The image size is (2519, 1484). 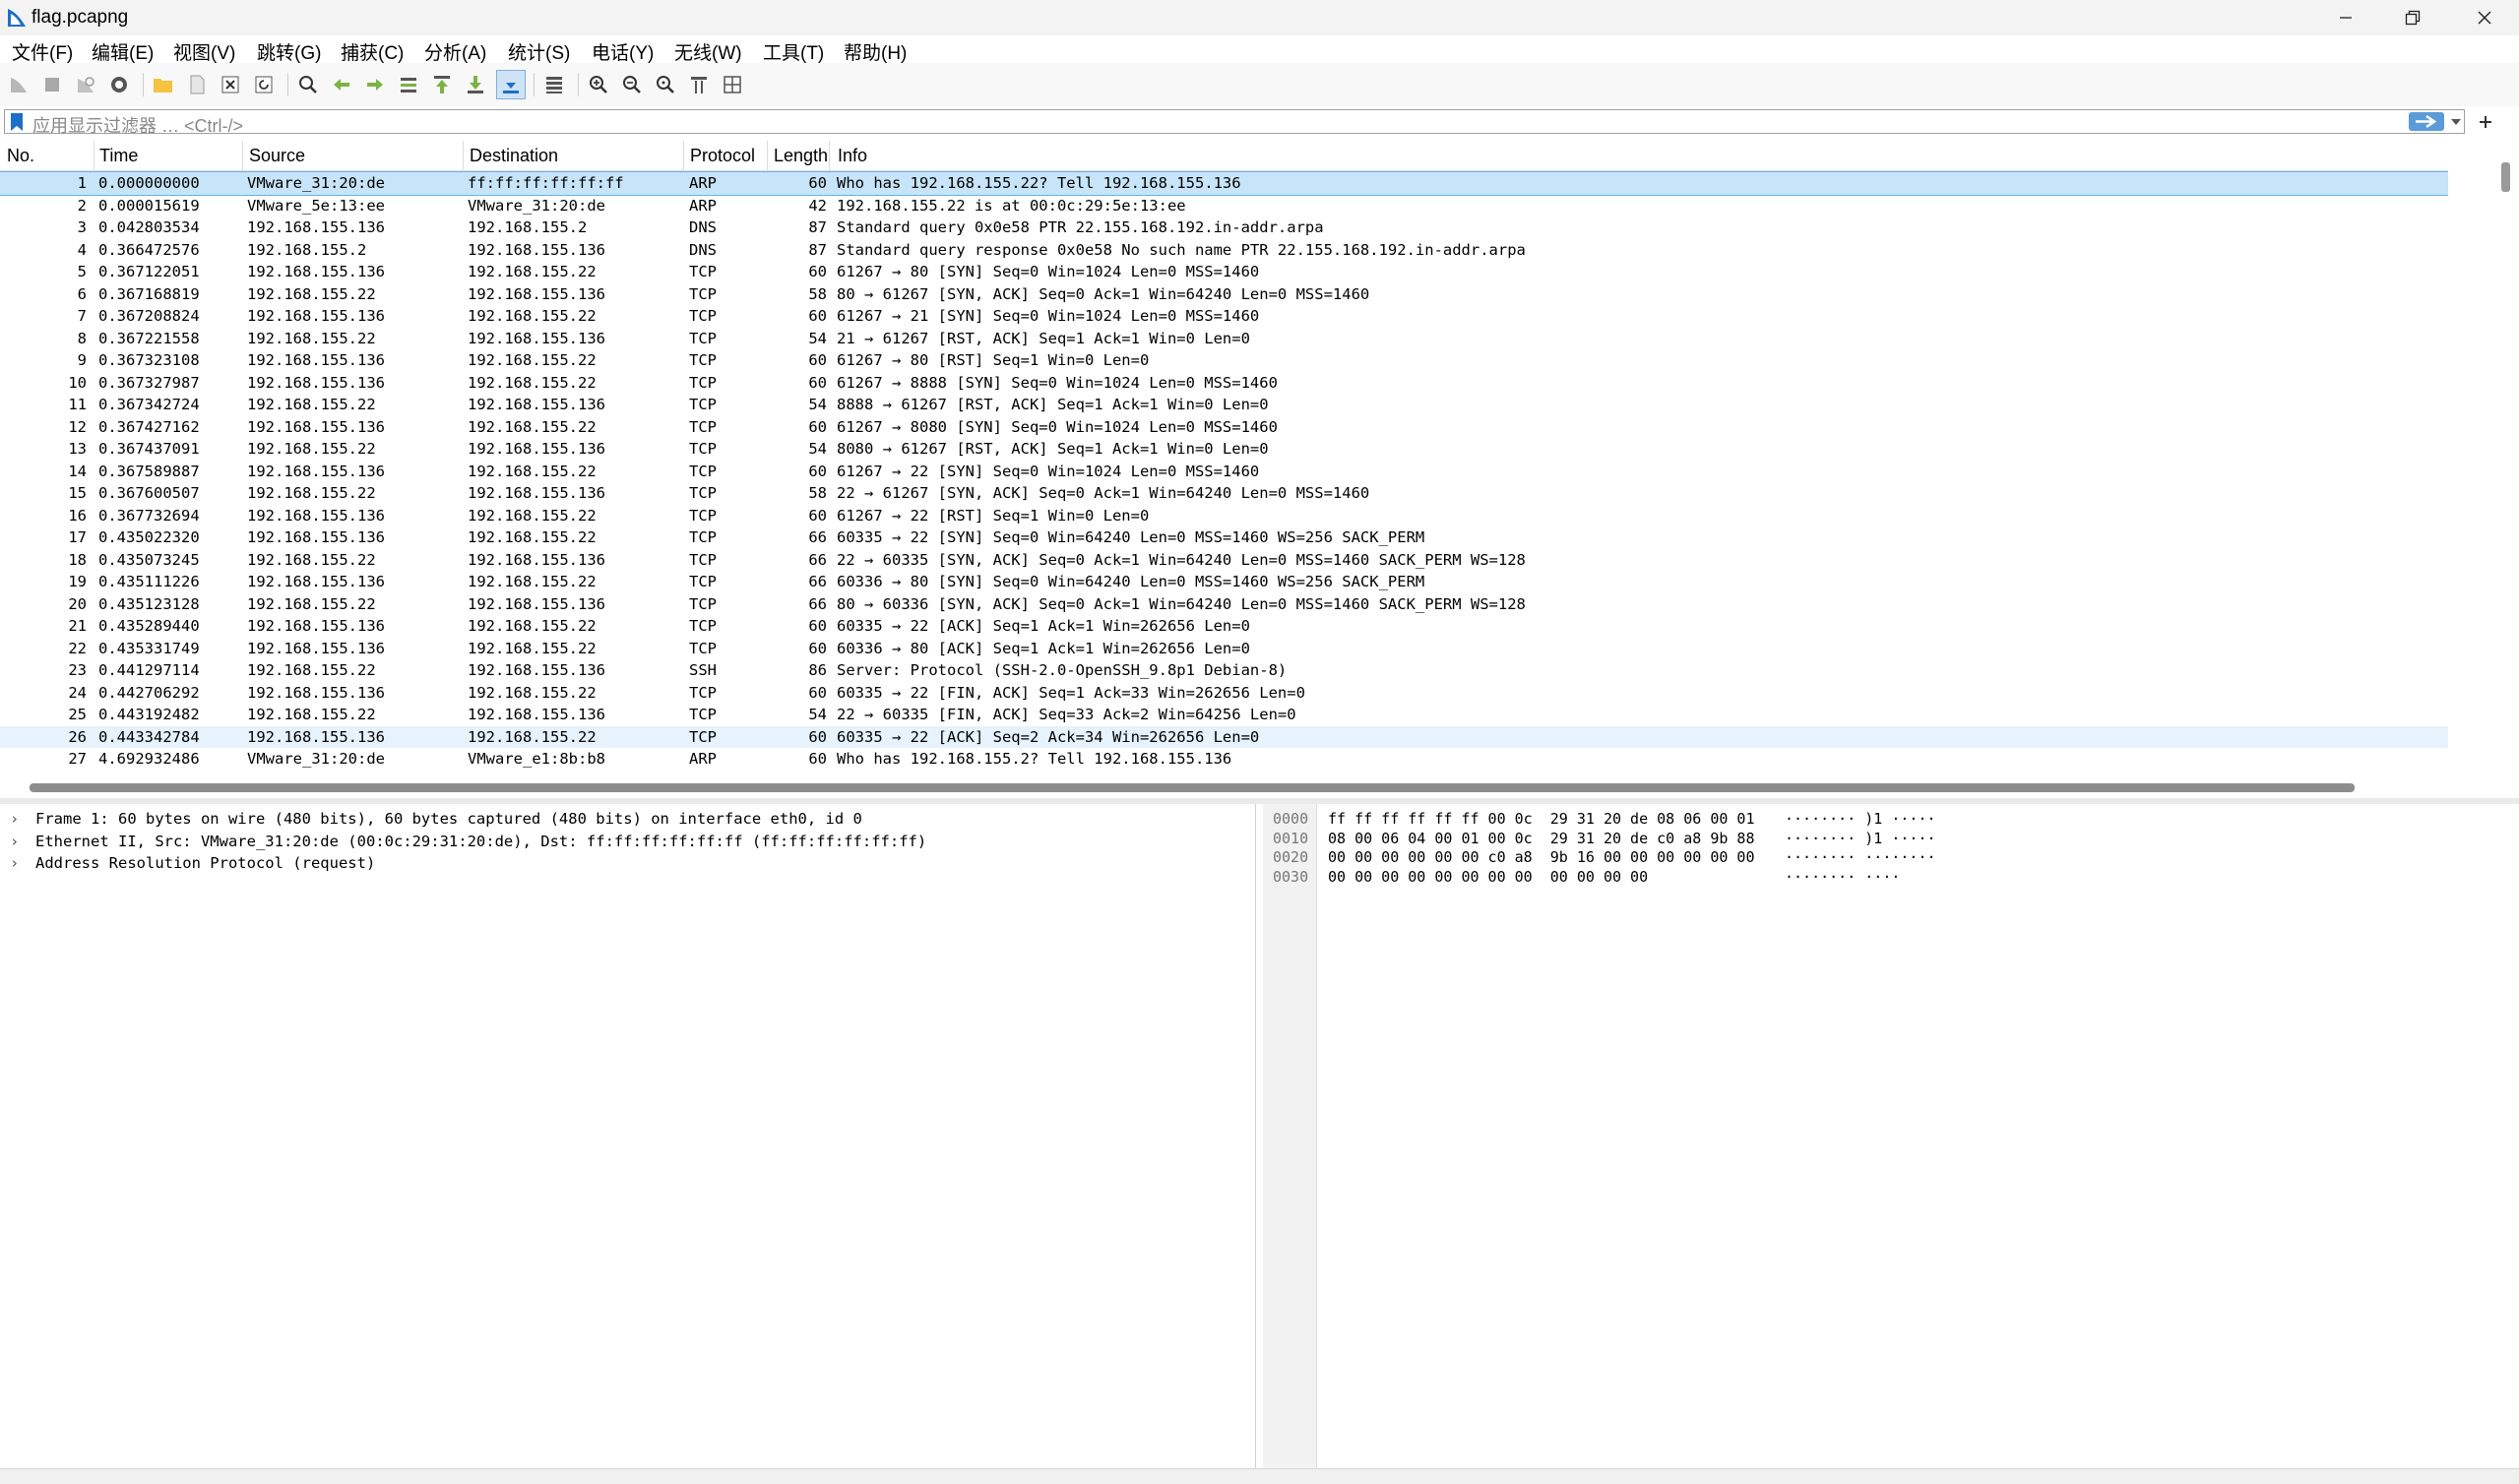 What do you see at coordinates (2485, 122) in the screenshot?
I see `add-filter-button` at bounding box center [2485, 122].